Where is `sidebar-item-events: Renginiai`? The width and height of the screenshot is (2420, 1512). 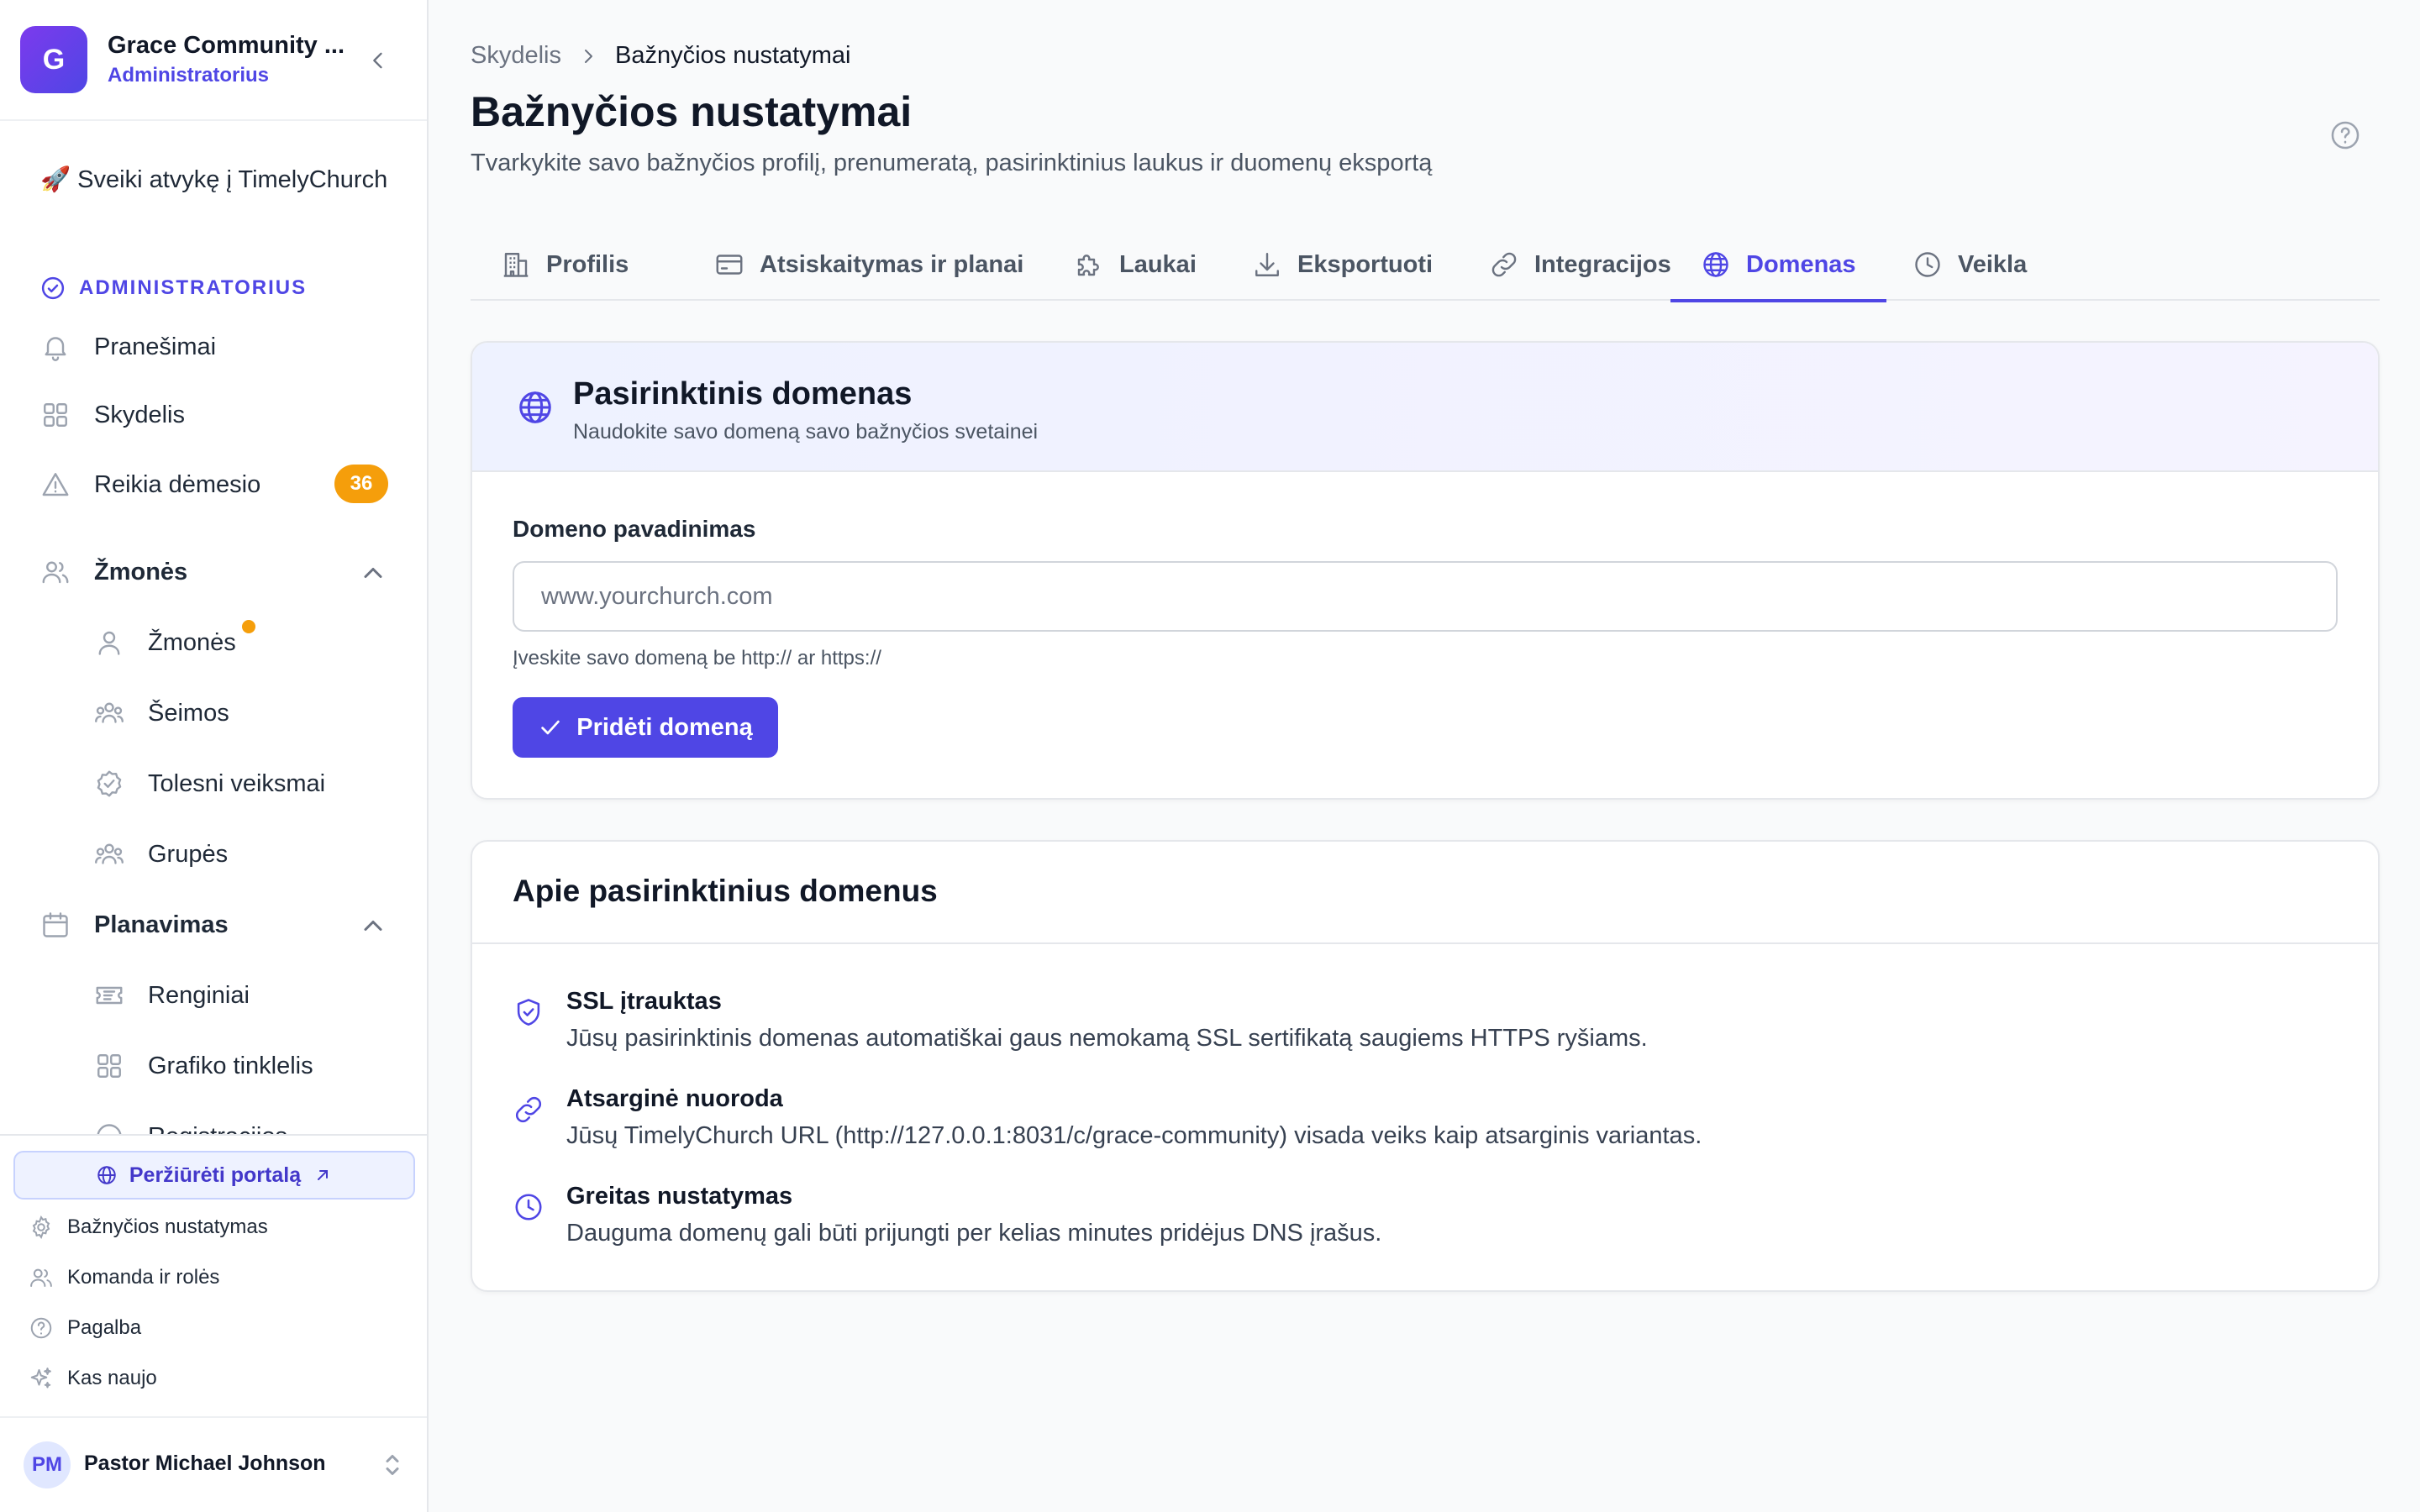
sidebar-item-events: Renginiai is located at coordinates (172, 995).